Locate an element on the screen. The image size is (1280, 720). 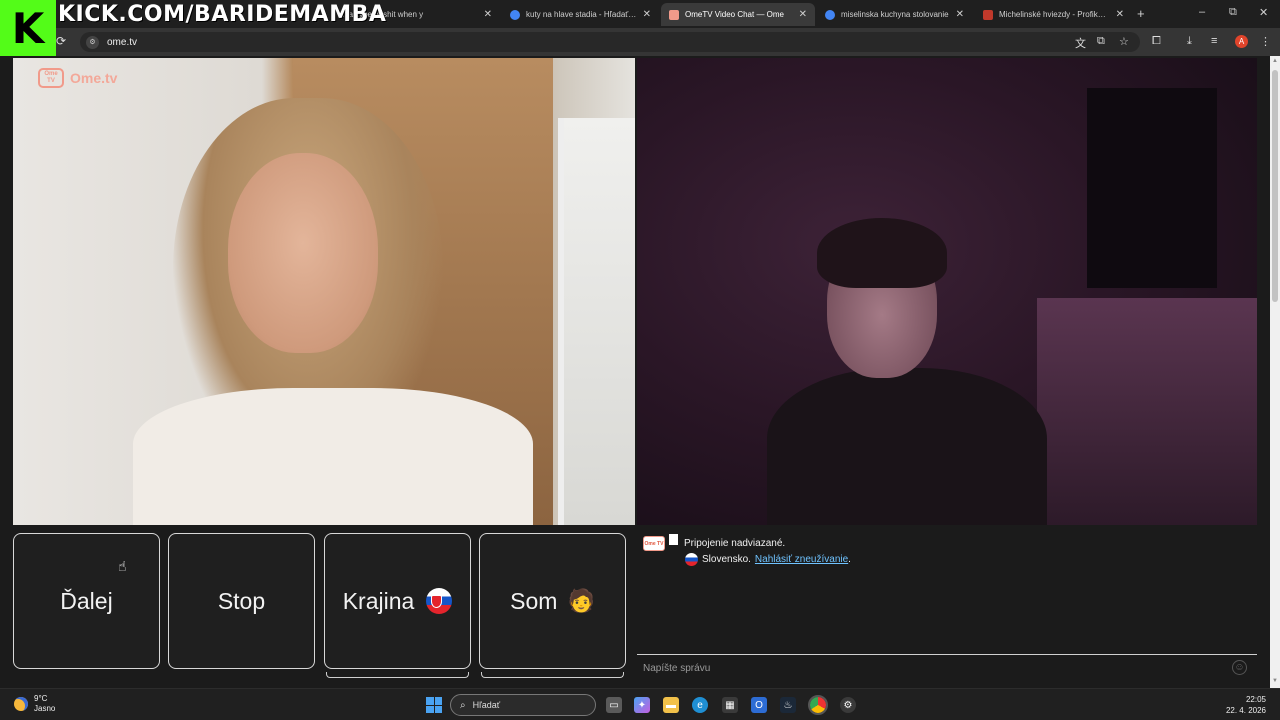
tab-4: miselinska kuchyna stolovanie ✕ is located at coordinates (894, 14).